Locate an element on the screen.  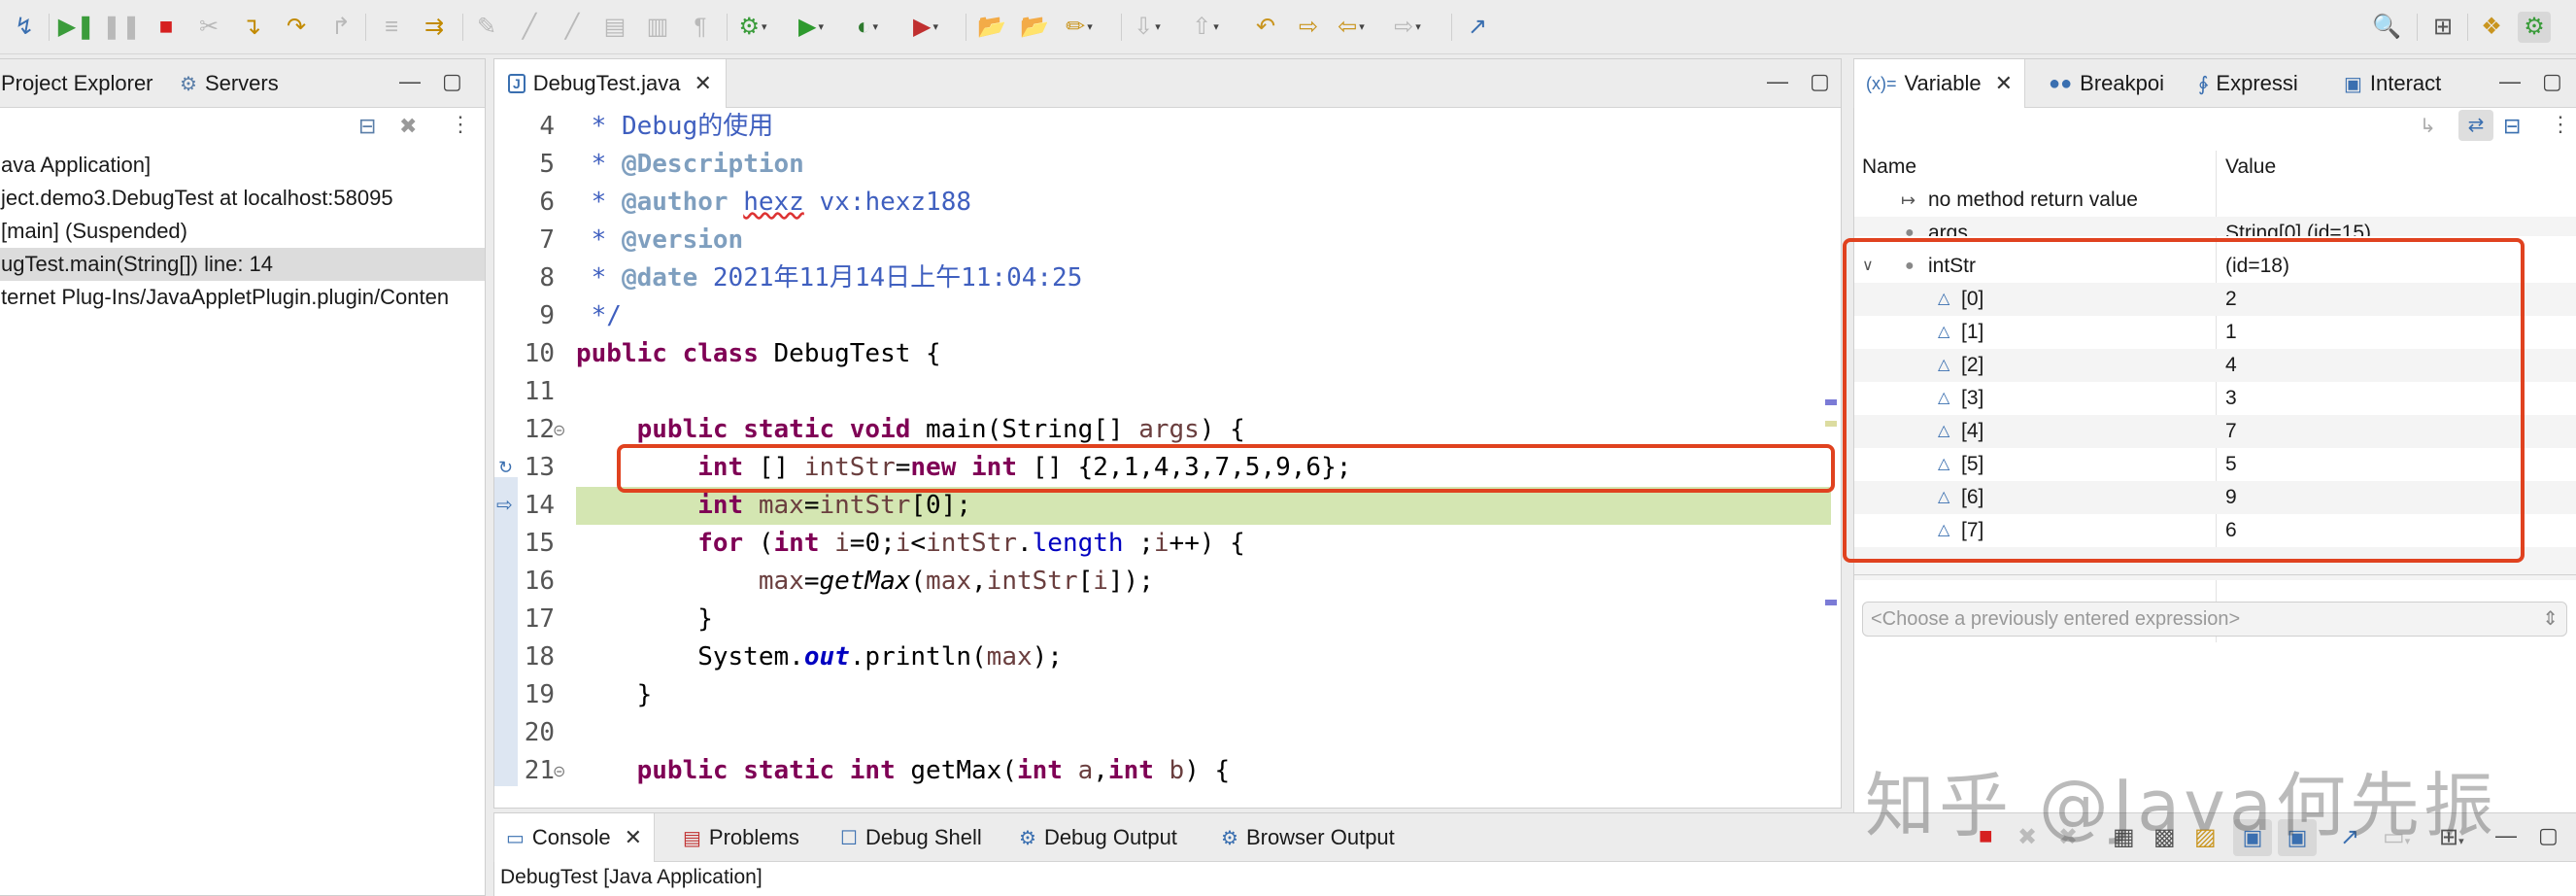
pin-editor-icon: ↗ is located at coordinates (1477, 27).